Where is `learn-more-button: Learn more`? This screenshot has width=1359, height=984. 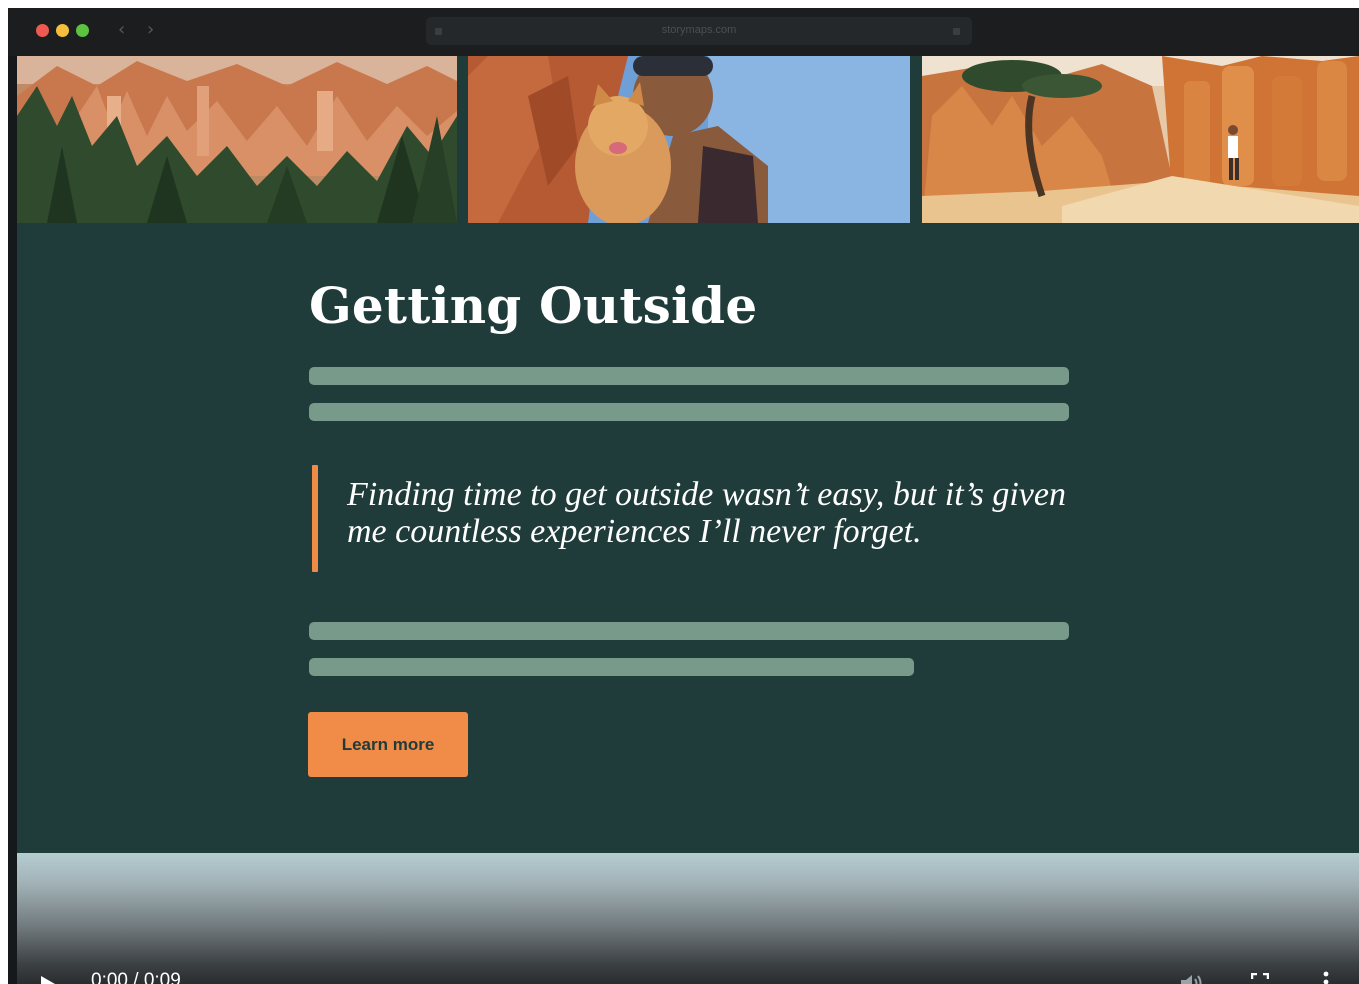
learn-more-button: Learn more is located at coordinates (388, 744).